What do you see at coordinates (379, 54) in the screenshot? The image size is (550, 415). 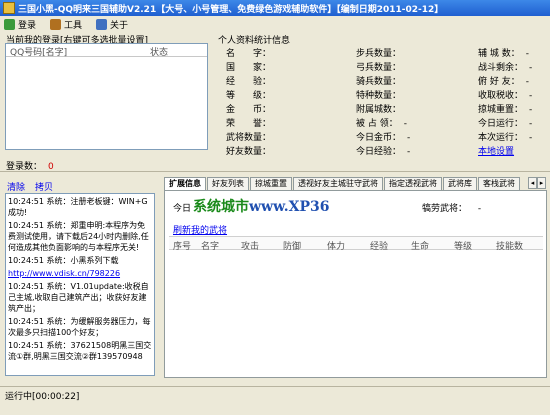 I see `stat-infantry: 步兵数量：` at bounding box center [379, 54].